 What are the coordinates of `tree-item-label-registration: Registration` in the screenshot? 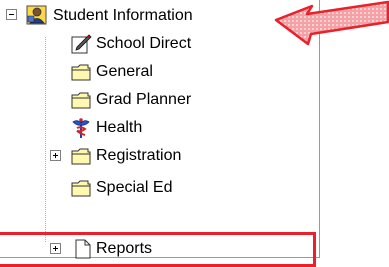 It's located at (138, 156).